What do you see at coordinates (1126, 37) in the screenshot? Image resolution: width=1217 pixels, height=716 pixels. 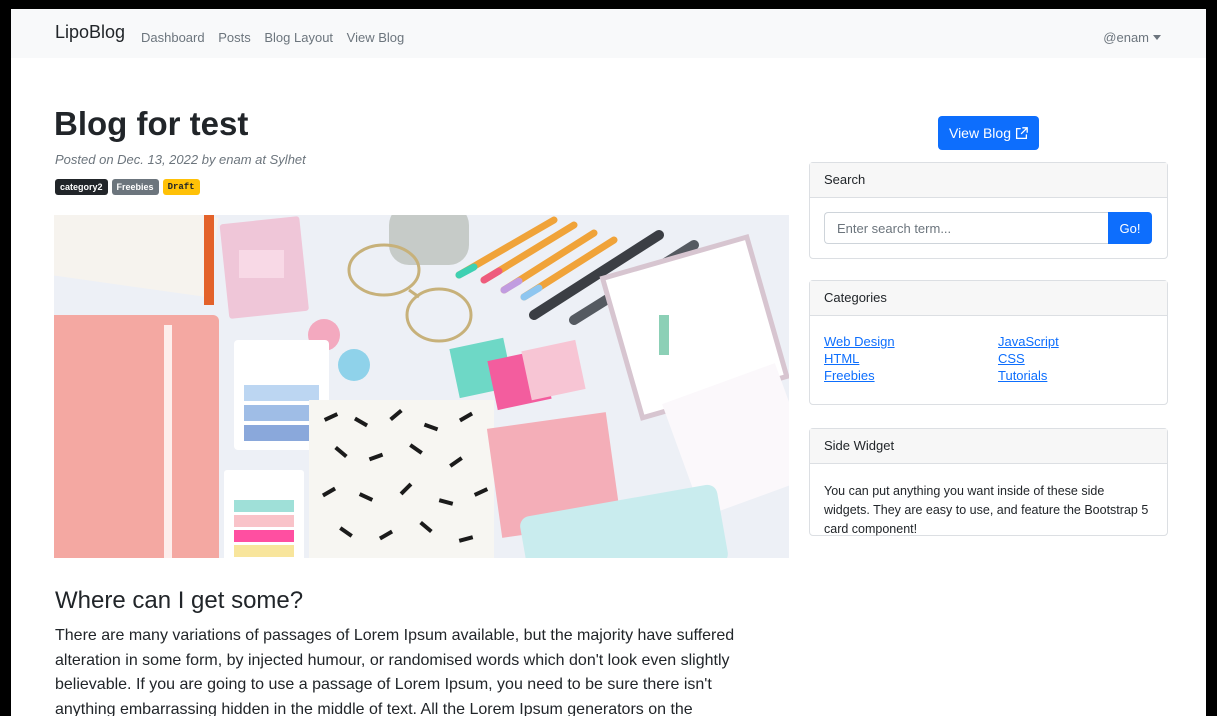 I see `user-name: @enam` at bounding box center [1126, 37].